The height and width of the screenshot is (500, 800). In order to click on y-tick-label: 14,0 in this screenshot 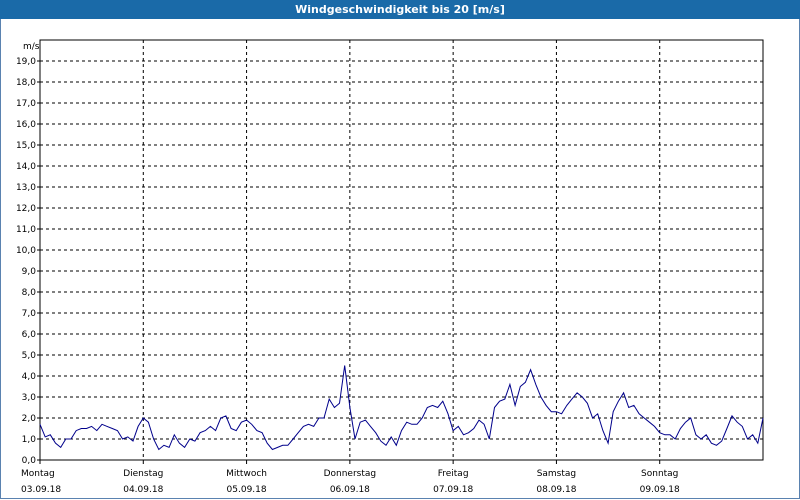, I will do `click(26, 167)`.